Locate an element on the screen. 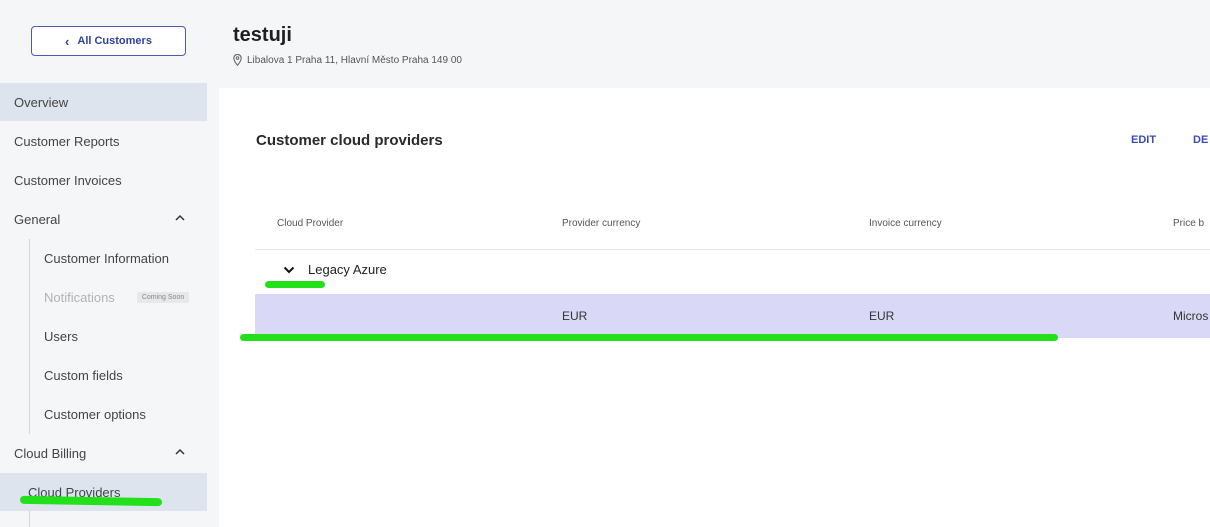 The width and height of the screenshot is (1210, 527). column-header-cloud-provider: Cloud Provider is located at coordinates (310, 223).